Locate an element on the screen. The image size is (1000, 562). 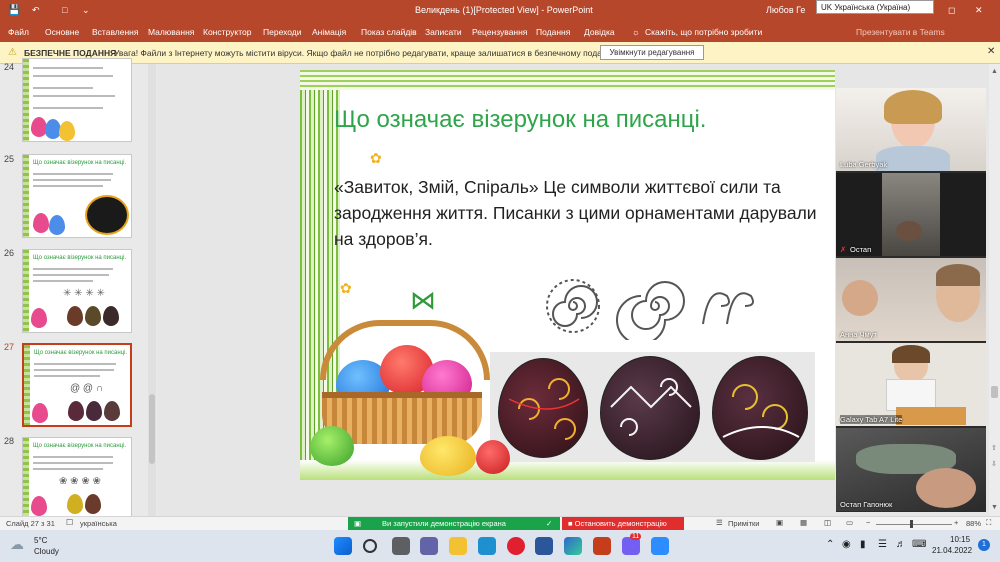
slide-sorter-icon: ▦ is located at coordinates (803, 522).